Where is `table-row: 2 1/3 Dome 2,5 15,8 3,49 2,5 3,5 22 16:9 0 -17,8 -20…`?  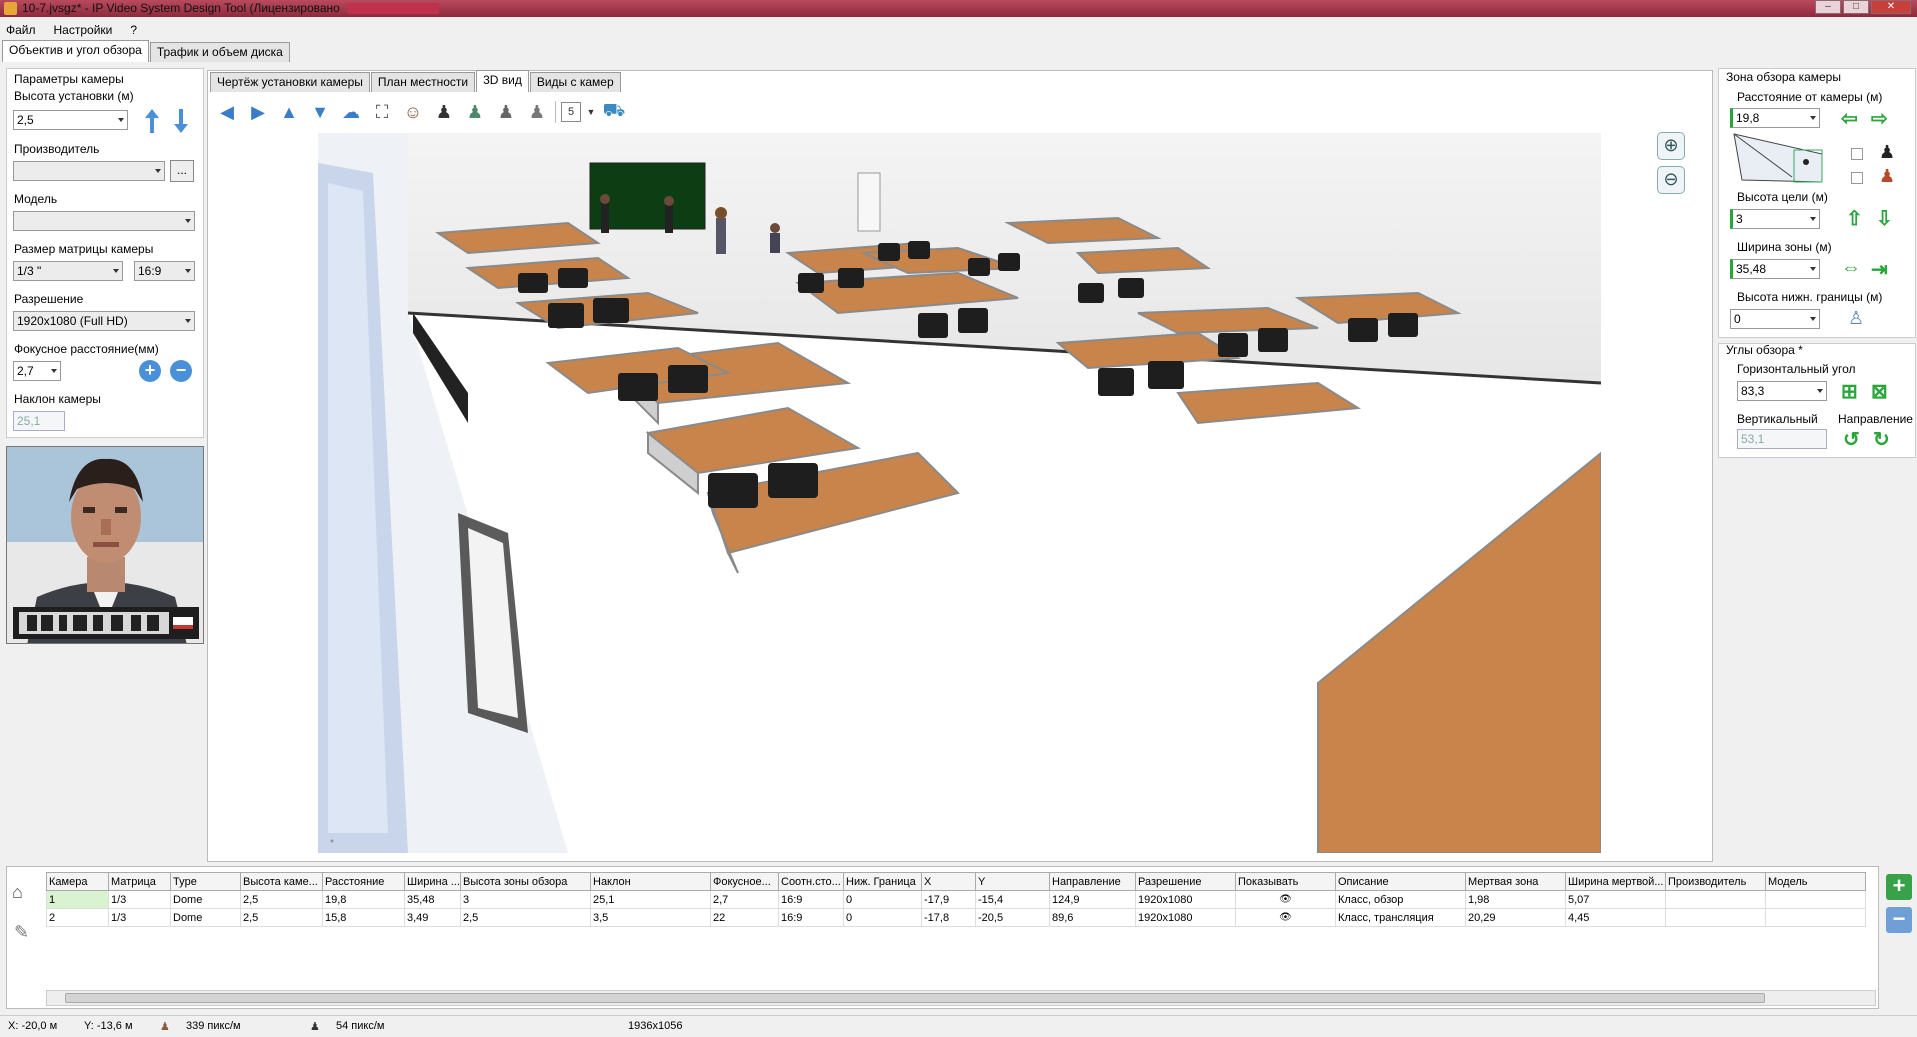
table-row: 2 1/3 Dome 2,5 15,8 3,49 2,5 3,5 22 16:9 0 -17,8 -20… is located at coordinates (956, 917).